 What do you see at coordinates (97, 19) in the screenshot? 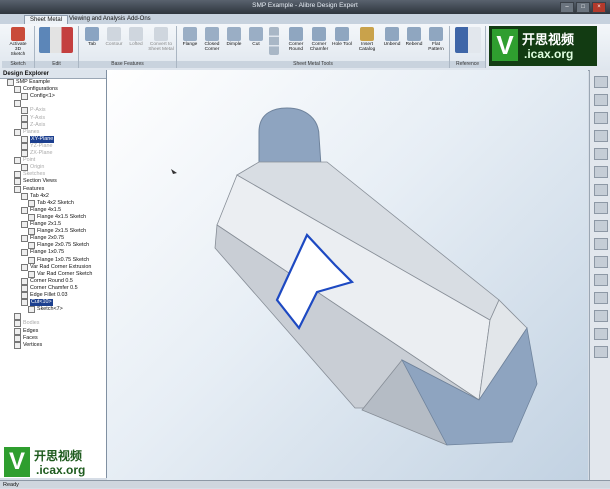
I see `tab-viewing-analysis: Viewing and Analysis` at bounding box center [97, 19].